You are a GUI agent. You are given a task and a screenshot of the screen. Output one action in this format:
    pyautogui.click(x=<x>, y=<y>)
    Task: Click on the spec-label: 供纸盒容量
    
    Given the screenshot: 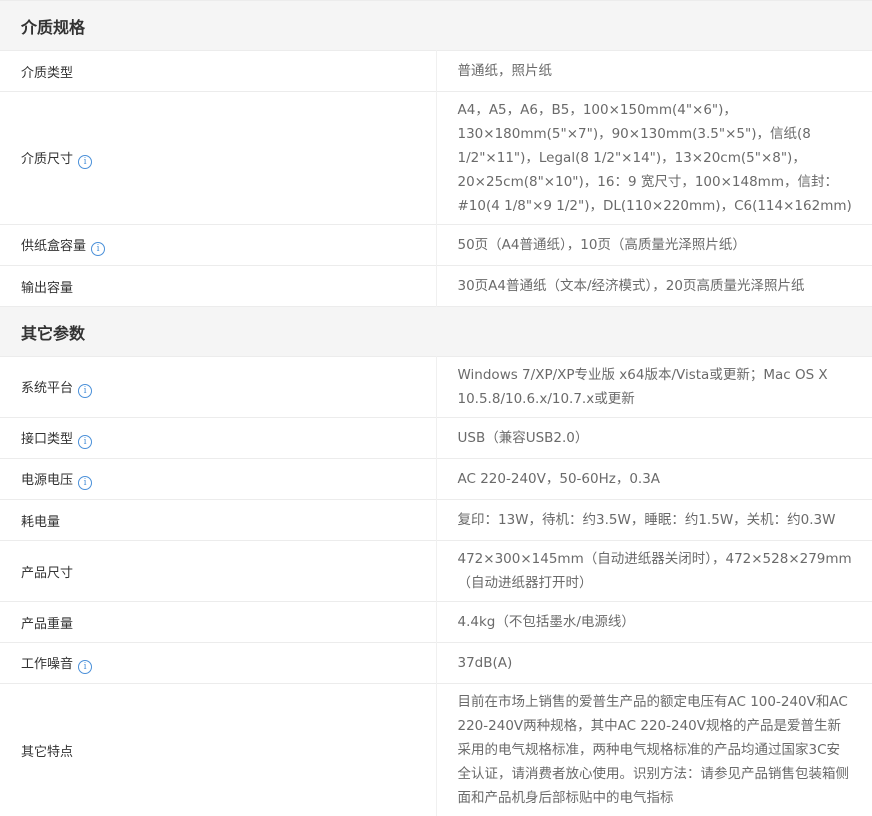 What is the action you would take?
    pyautogui.click(x=53, y=246)
    